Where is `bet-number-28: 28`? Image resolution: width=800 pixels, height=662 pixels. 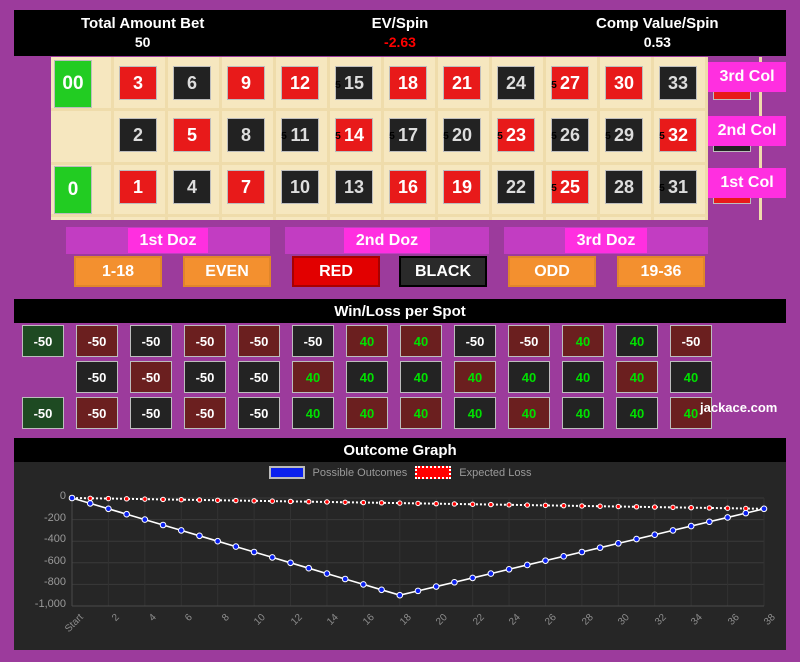 bet-number-28: 28 is located at coordinates (624, 187).